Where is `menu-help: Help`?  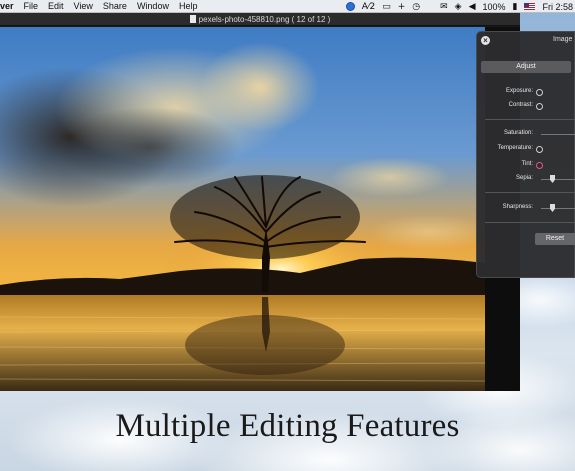 menu-help: Help is located at coordinates (188, 6).